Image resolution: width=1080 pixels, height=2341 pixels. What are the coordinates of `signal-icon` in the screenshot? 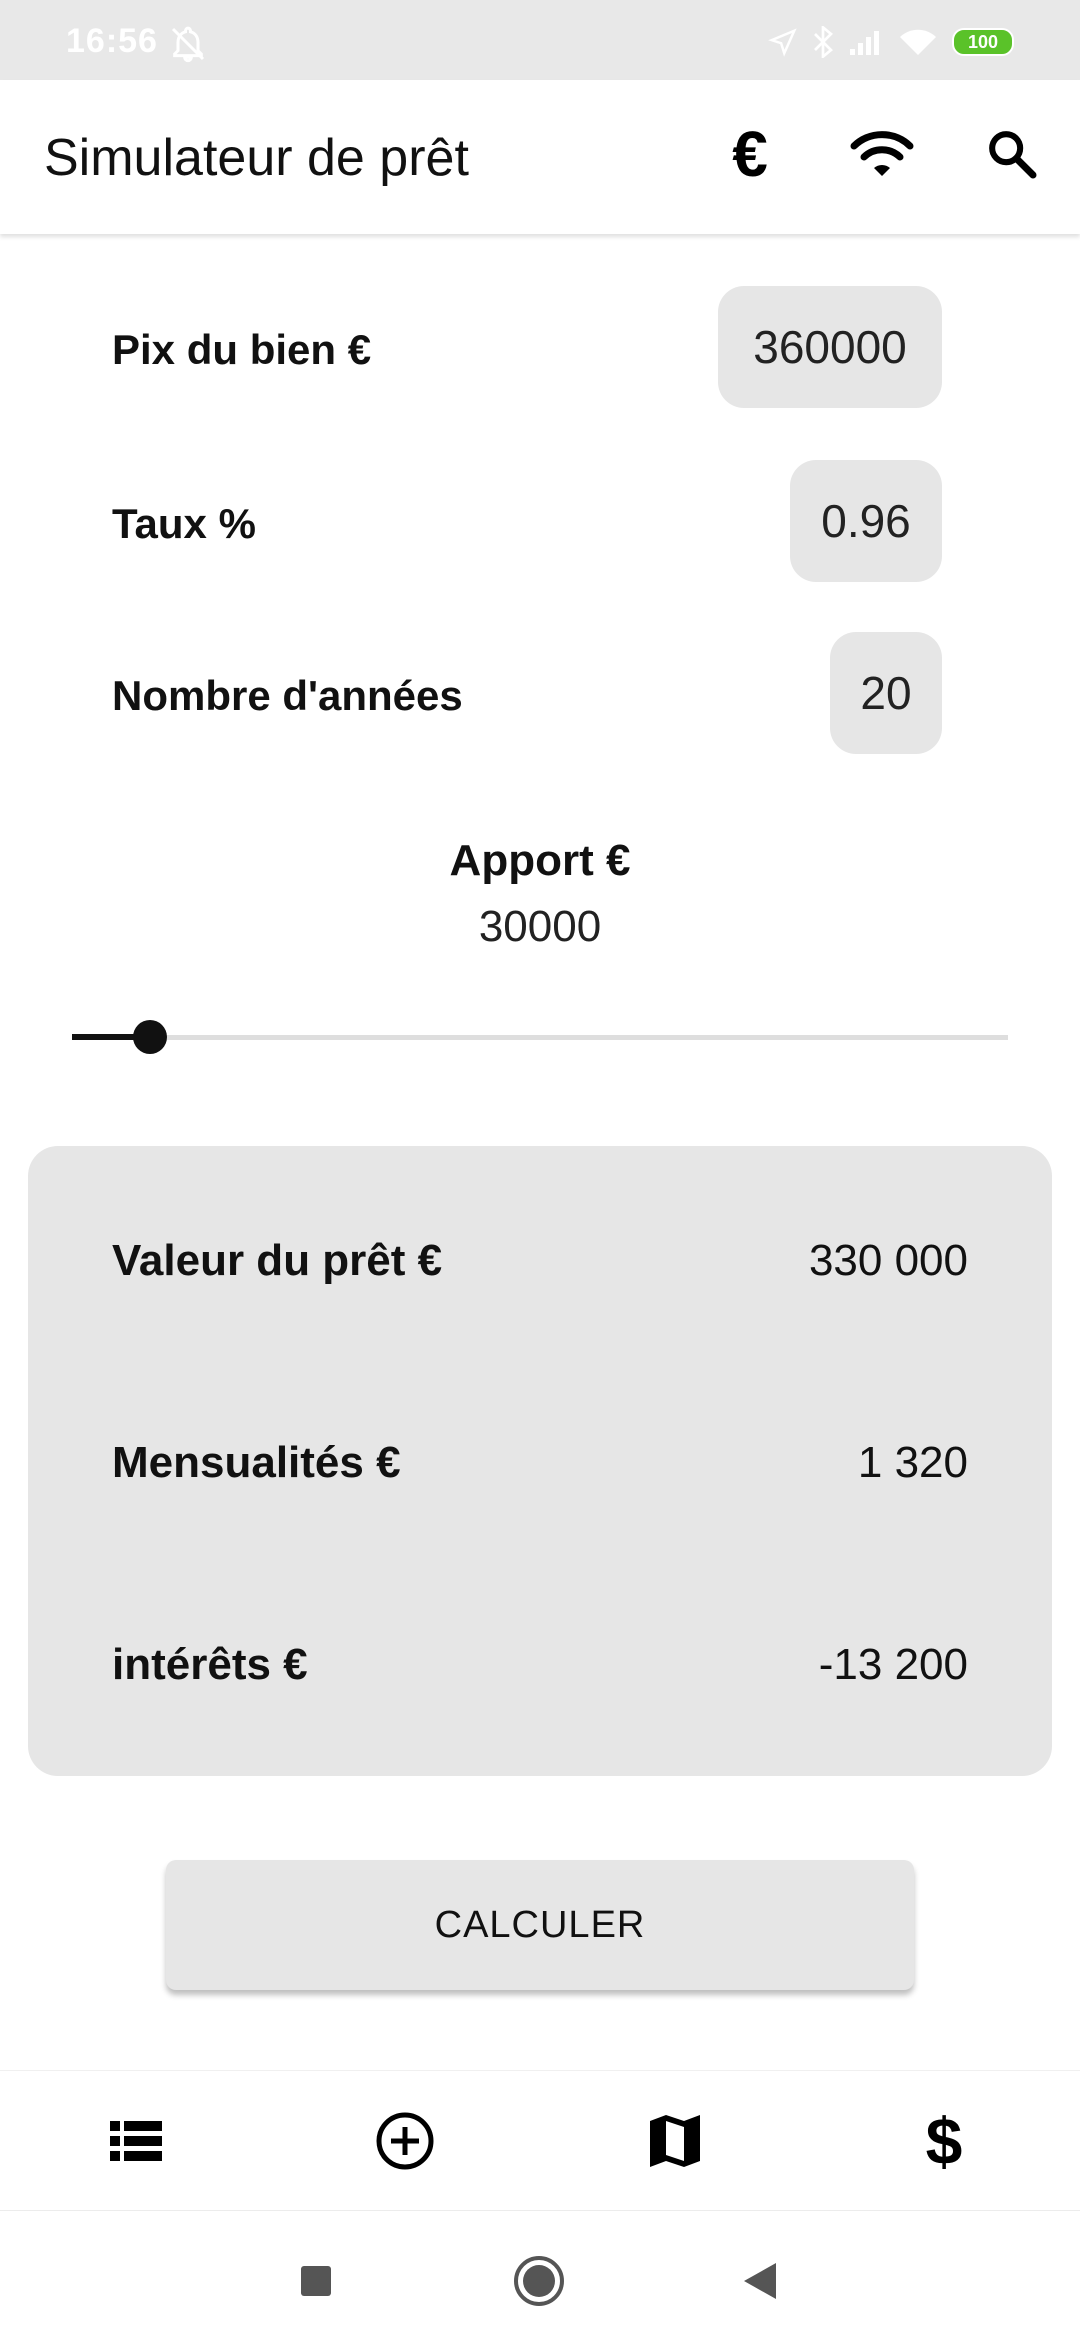 It's located at (866, 42).